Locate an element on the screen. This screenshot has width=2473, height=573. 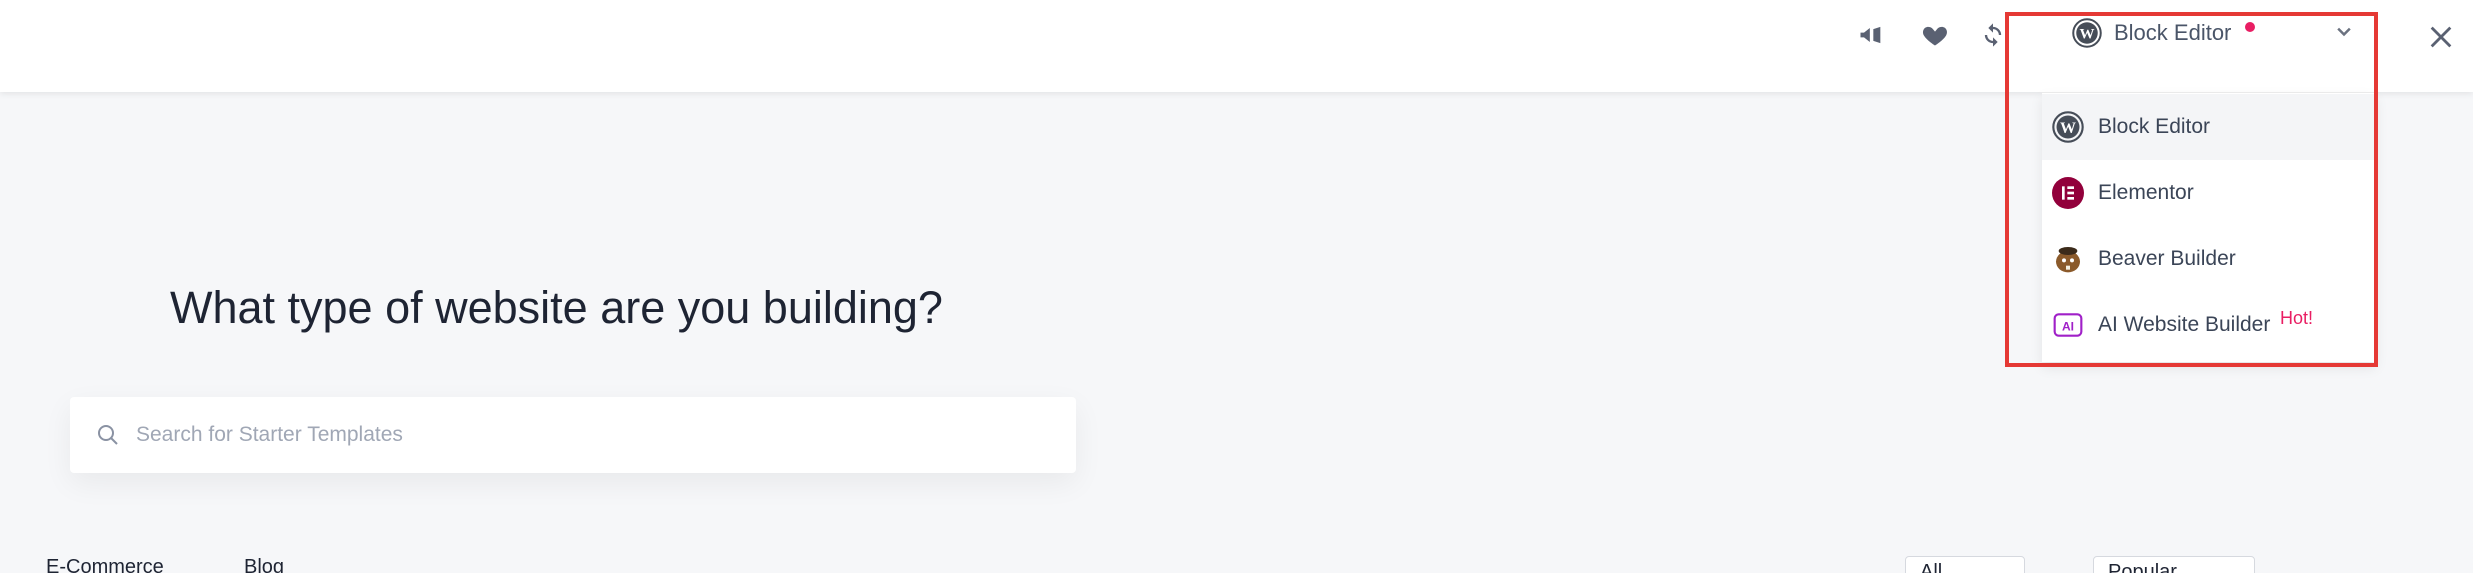
search-box is located at coordinates (573, 435).